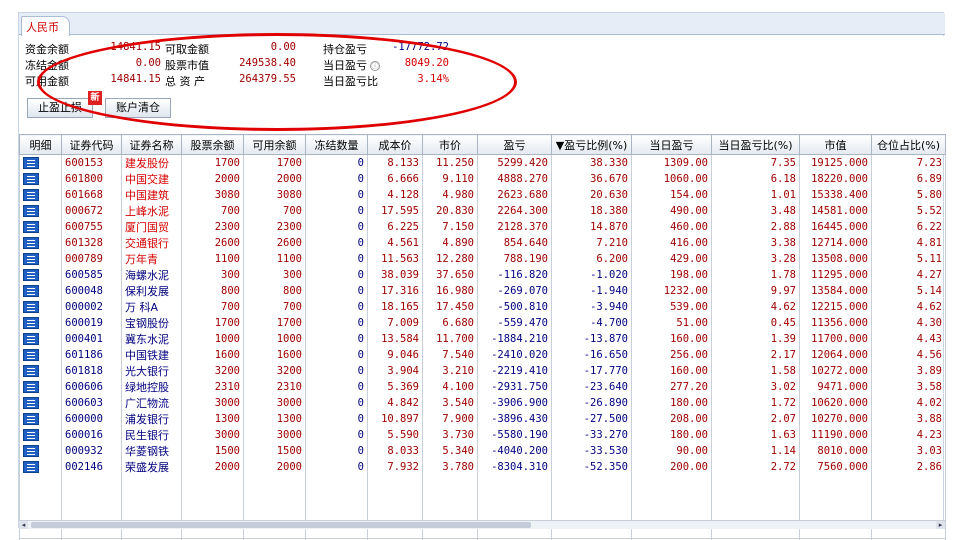  I want to click on header-col-day-pnl: 当日盈亏, so click(671, 144).